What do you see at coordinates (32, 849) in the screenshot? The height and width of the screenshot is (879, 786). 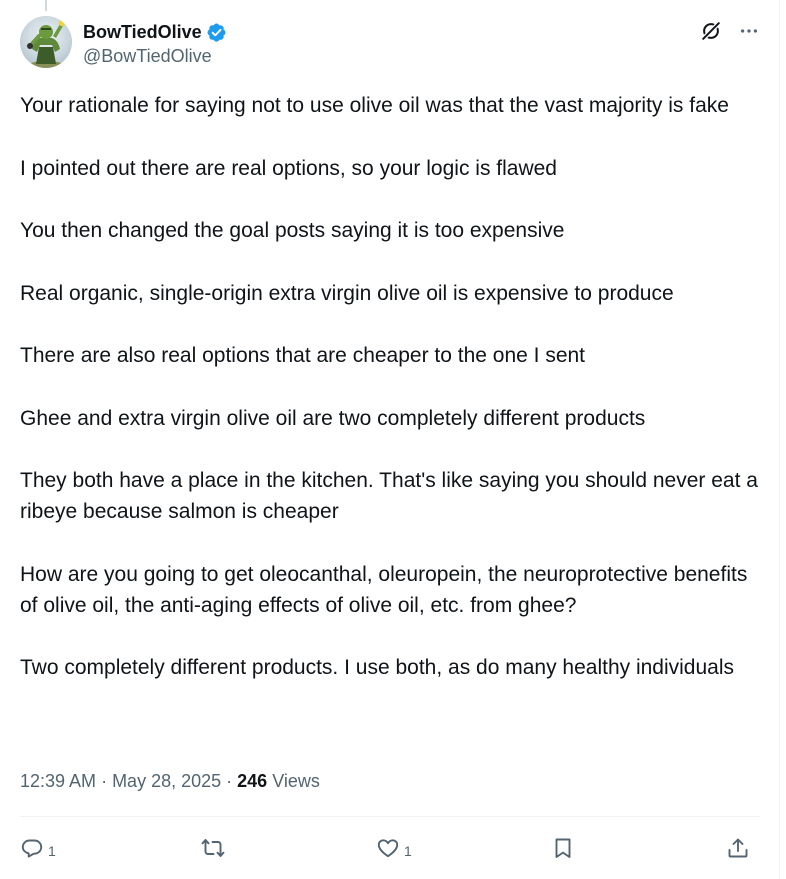 I see `reply-icon` at bounding box center [32, 849].